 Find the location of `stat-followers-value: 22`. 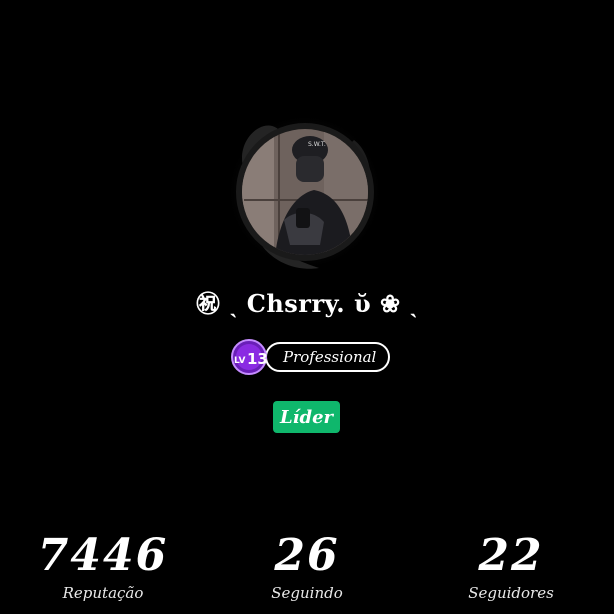

stat-followers-value: 22 is located at coordinates (511, 555).